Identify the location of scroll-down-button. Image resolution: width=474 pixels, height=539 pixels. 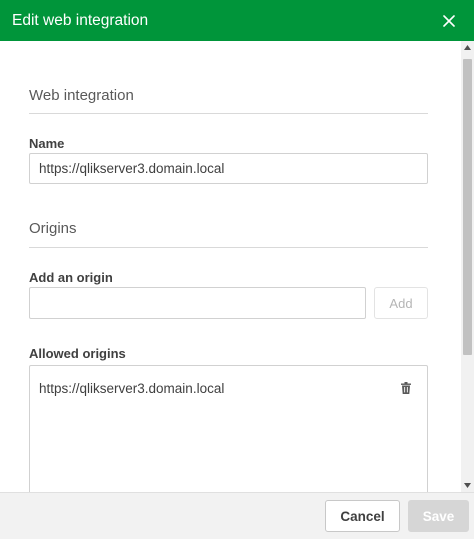
(467, 485).